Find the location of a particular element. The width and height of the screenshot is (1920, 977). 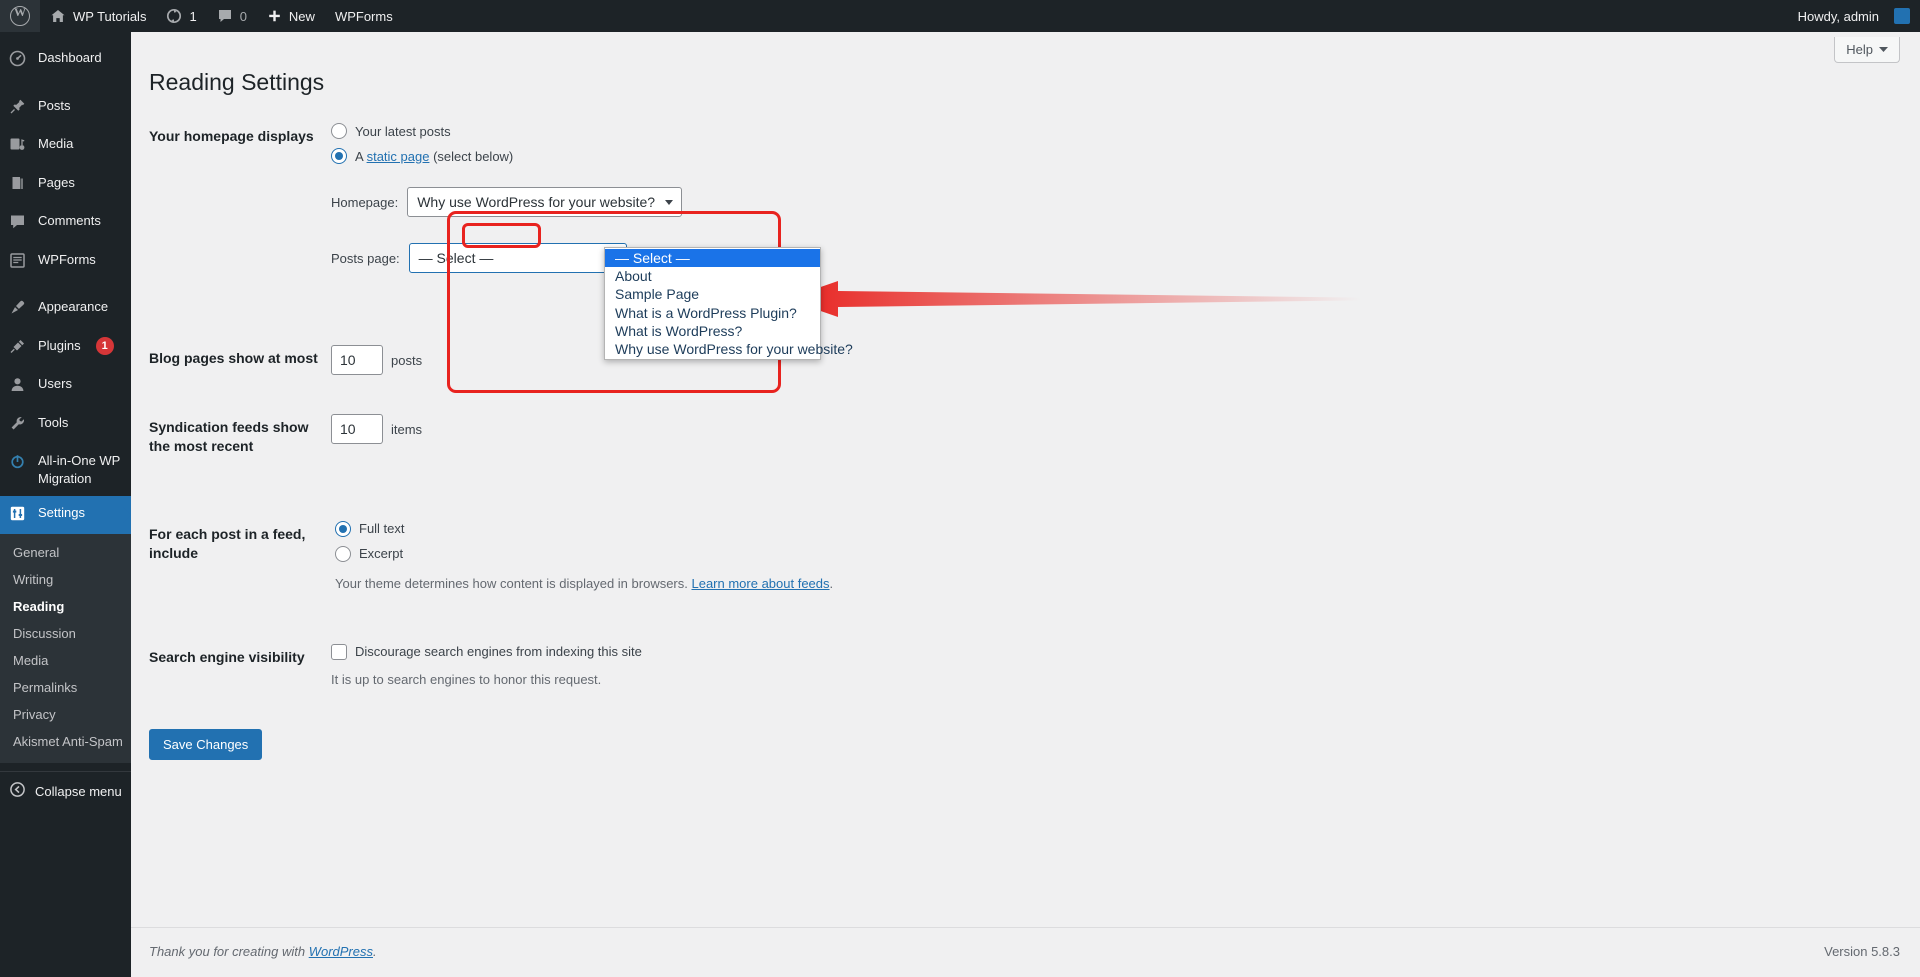

homepage-select-value: Why use WordPress for your website? is located at coordinates (536, 202).